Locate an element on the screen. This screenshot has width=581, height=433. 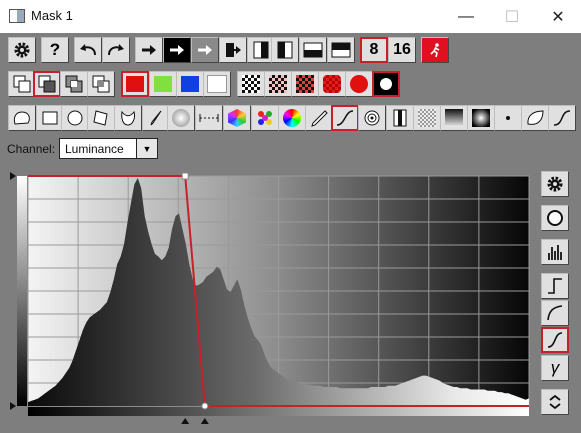
measure-line-icon is located at coordinates (209, 118).